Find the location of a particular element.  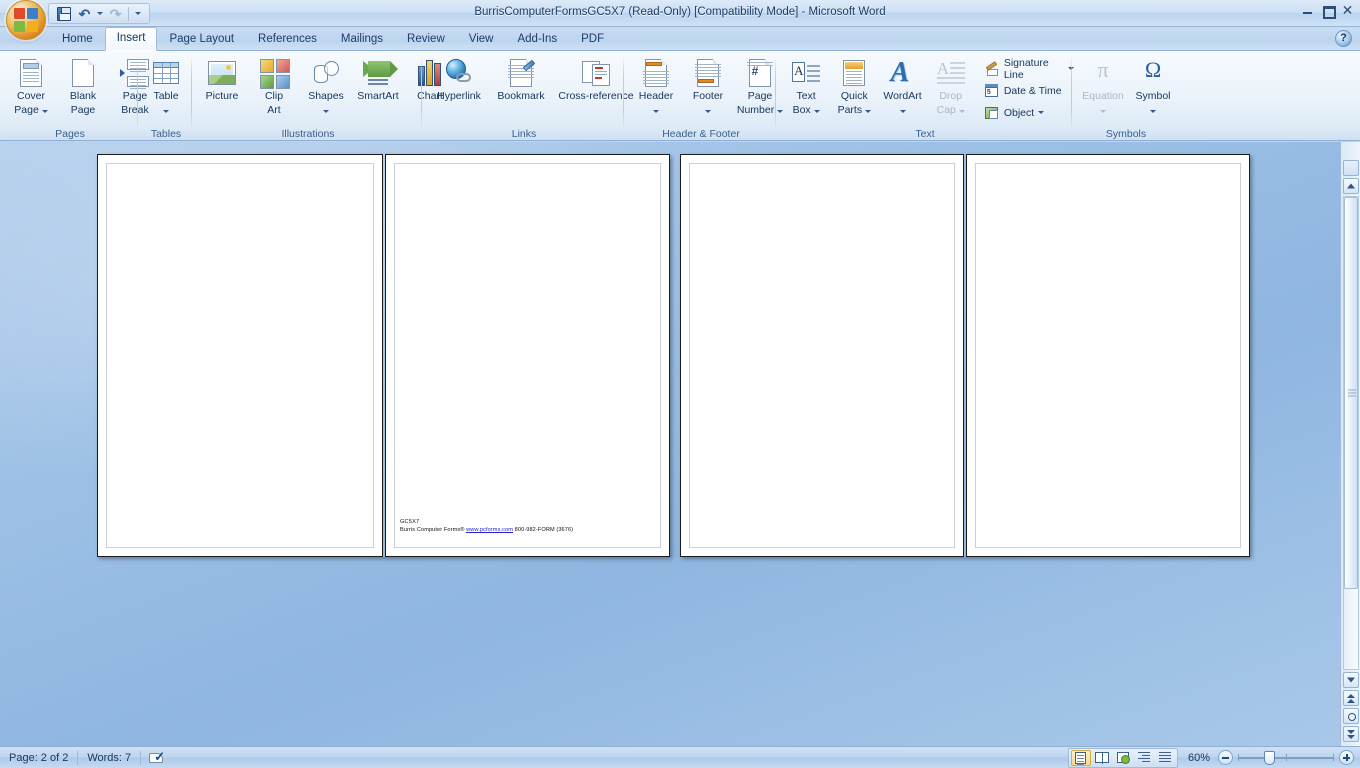

shapes-label: Shapes is located at coordinates (326, 96).